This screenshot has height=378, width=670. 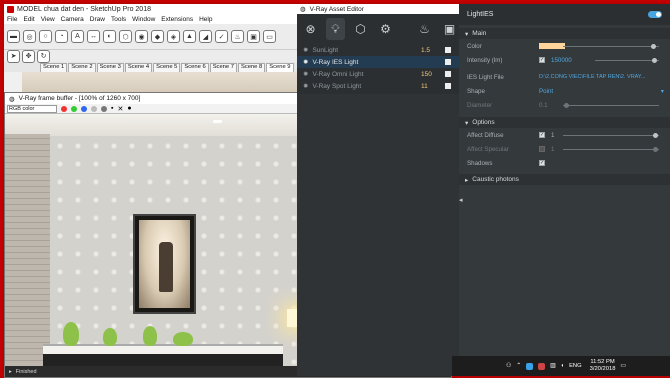 I want to click on circle-icon: ○, so click(x=45, y=36).